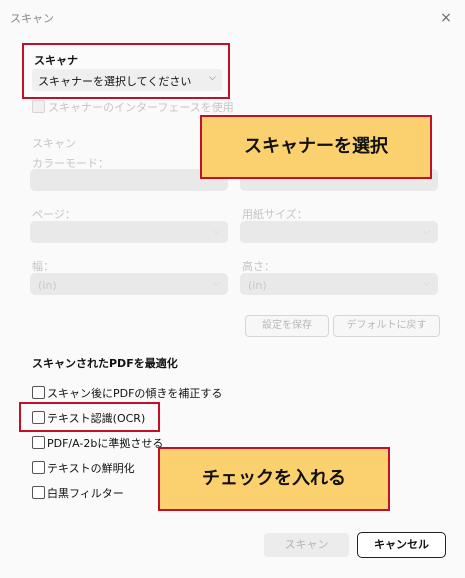 Image resolution: width=465 pixels, height=578 pixels. I want to click on bw-filter-checkbox, so click(38, 492).